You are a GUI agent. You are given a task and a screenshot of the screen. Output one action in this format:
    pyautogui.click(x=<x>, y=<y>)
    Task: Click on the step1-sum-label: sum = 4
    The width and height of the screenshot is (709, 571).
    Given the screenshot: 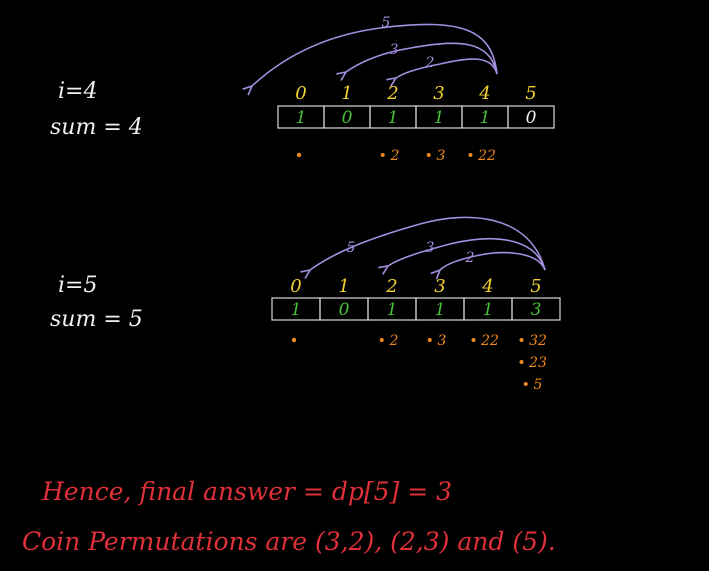 What is the action you would take?
    pyautogui.click(x=96, y=127)
    